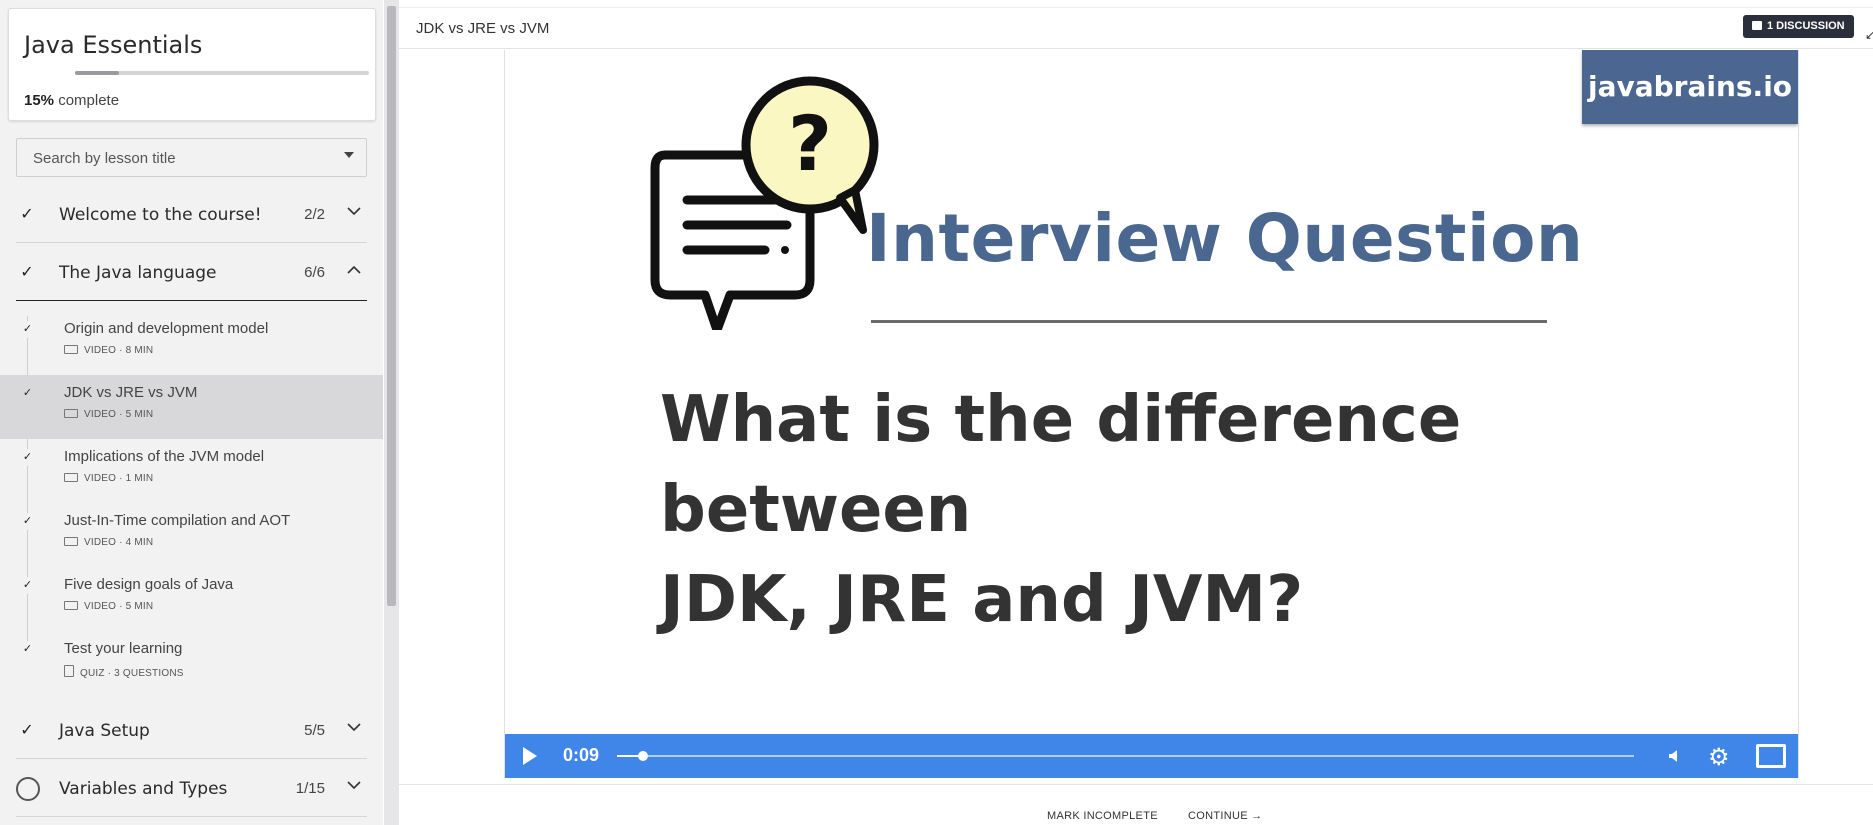 This screenshot has height=825, width=1873. I want to click on video-time: 0:09, so click(581, 755).